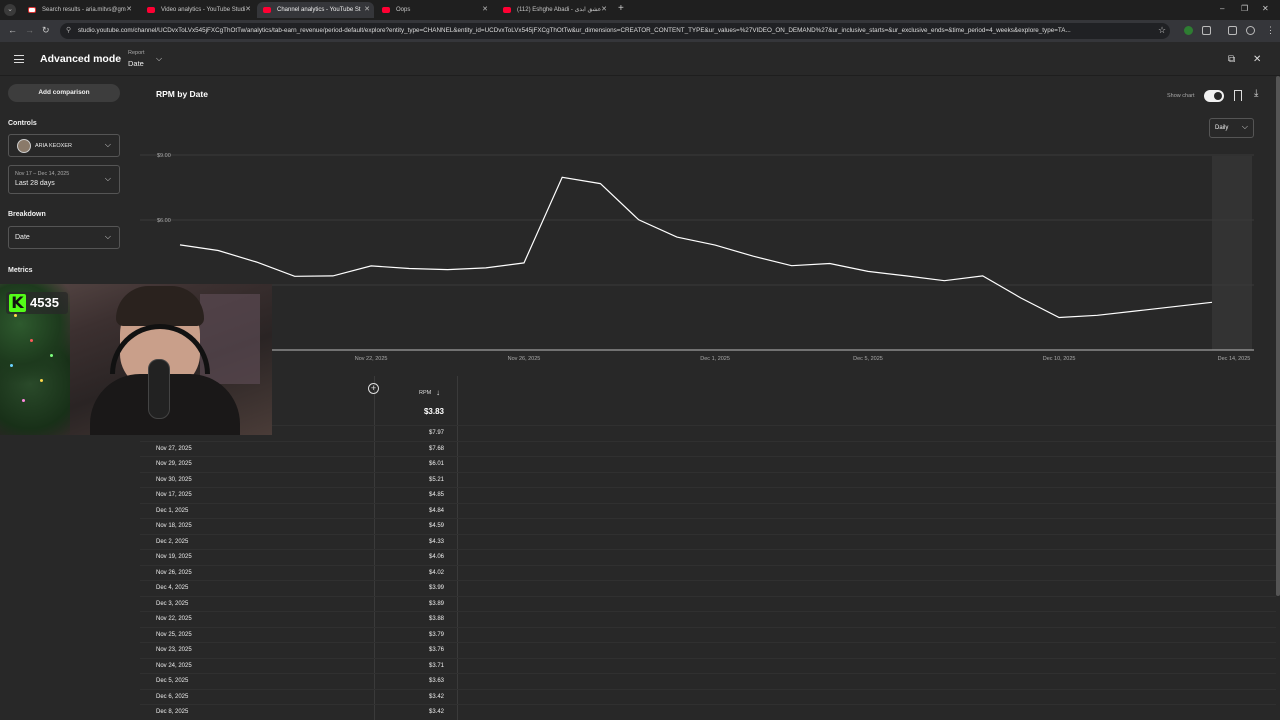 The width and height of the screenshot is (1280, 720). What do you see at coordinates (371, 359) in the screenshot?
I see `x-tick-label: Nov 22, 2025` at bounding box center [371, 359].